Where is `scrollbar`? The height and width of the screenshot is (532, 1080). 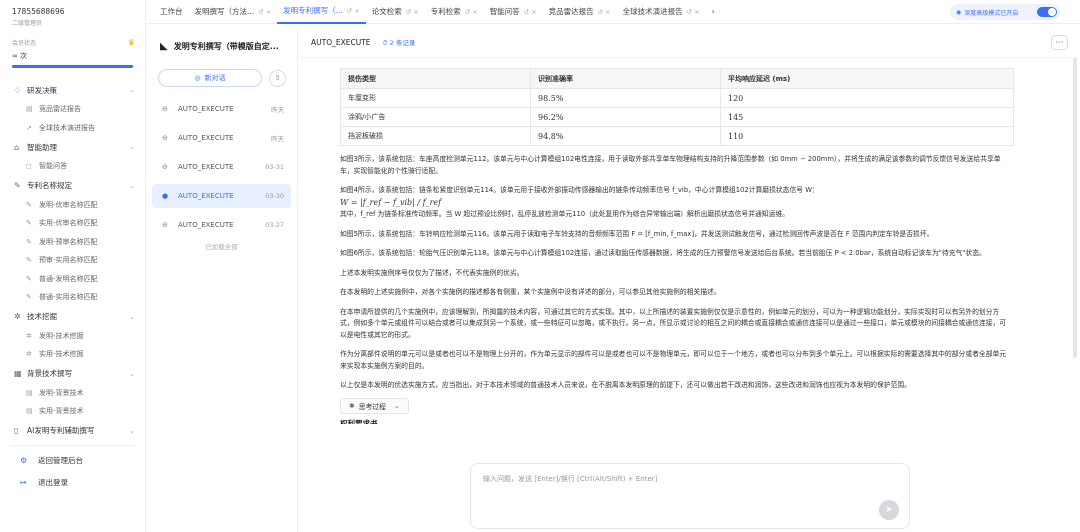
scrollbar is located at coordinates (1075, 208).